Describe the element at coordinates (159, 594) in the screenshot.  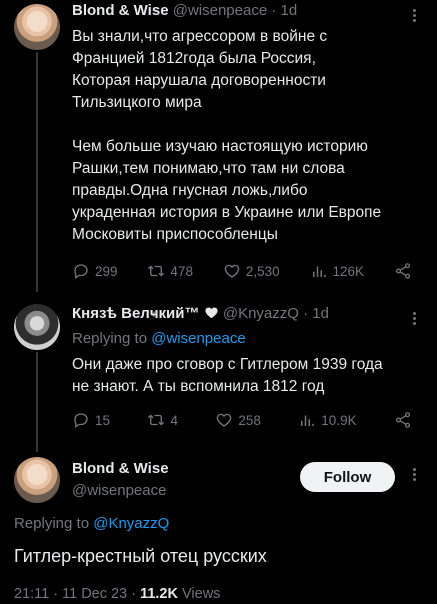
I see `views-count: 11.2K` at that location.